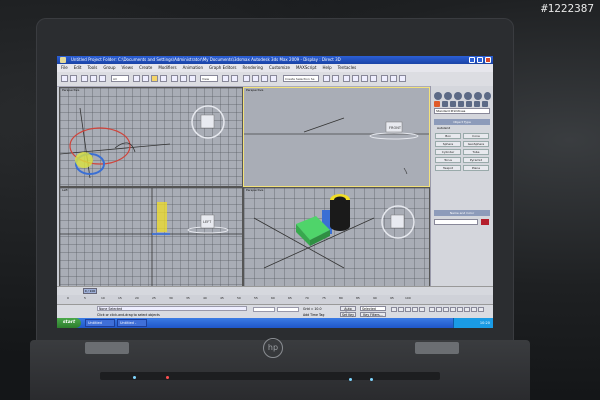 The height and width of the screenshot is (400, 600). What do you see at coordinates (460, 309) in the screenshot?
I see `field-of-view-icon` at bounding box center [460, 309].